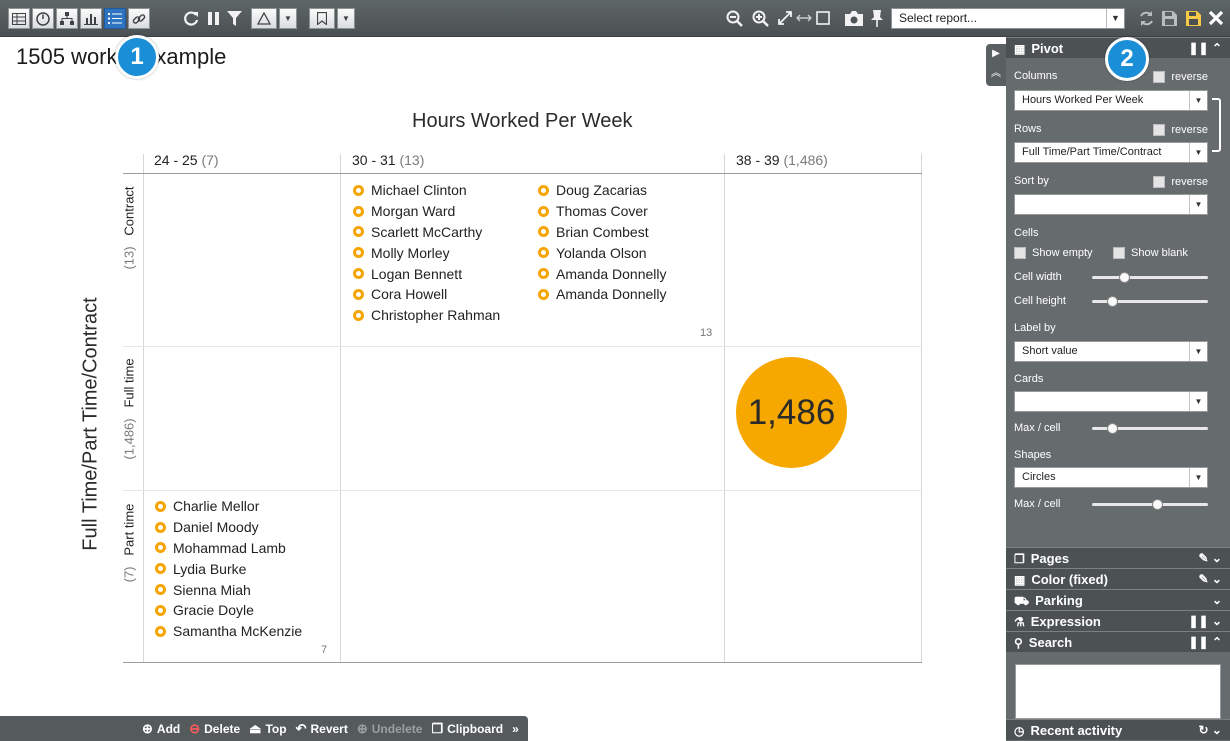  Describe the element at coordinates (785, 18) in the screenshot. I see `expand-icon` at that location.